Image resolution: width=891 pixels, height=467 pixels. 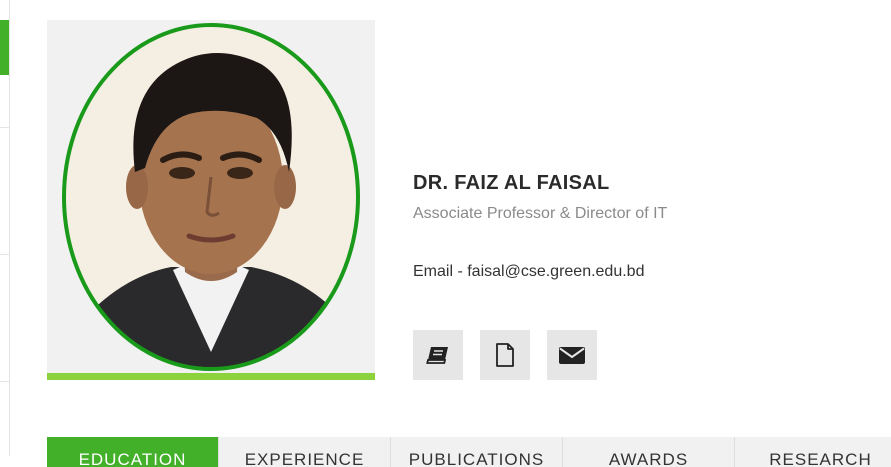 What do you see at coordinates (4, 47) in the screenshot?
I see `active-sidebar-indicator` at bounding box center [4, 47].